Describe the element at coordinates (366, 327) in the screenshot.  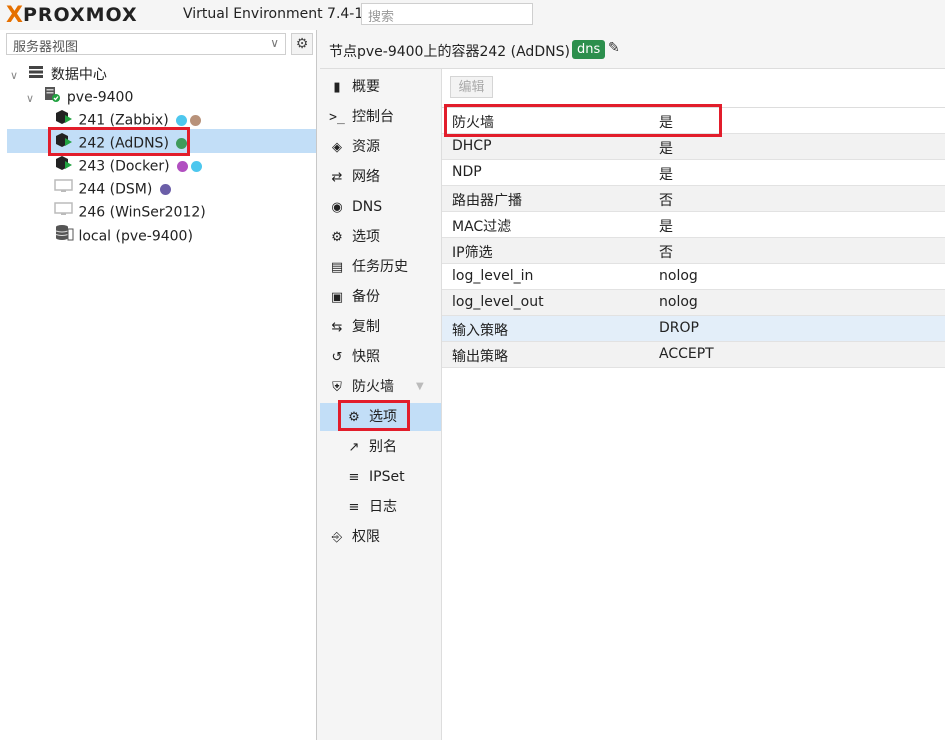
I see `nav-label: 复制` at that location.